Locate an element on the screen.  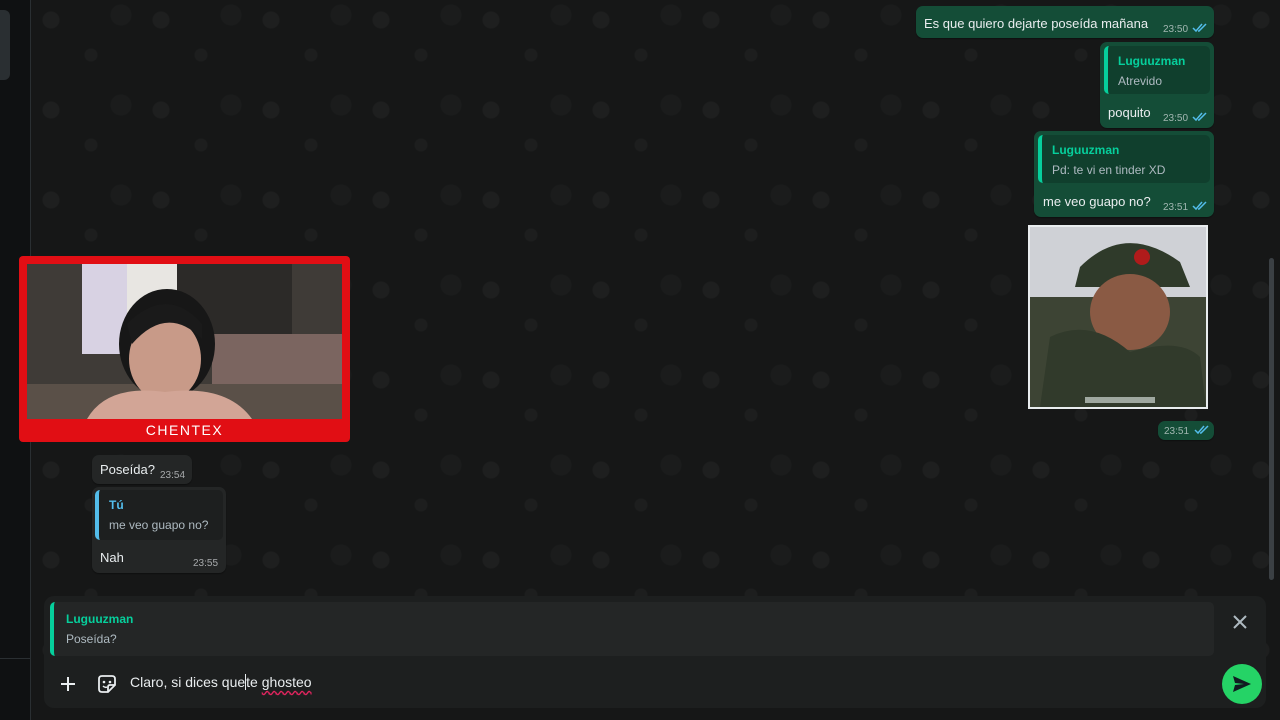
input-text: Claro, si dices que is located at coordinates (188, 682).